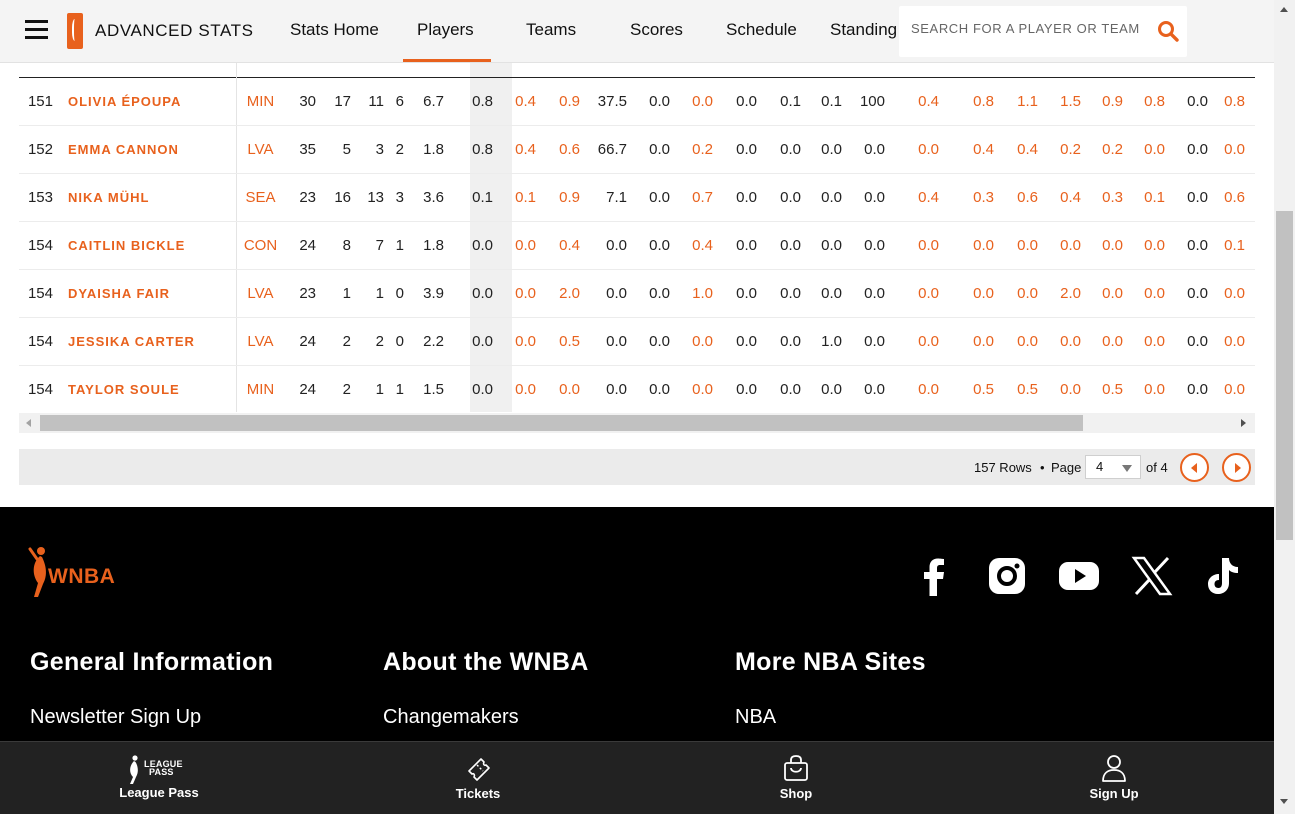 The image size is (1295, 814). Describe the element at coordinates (1066, 467) in the screenshot. I see `page-label: Page` at that location.